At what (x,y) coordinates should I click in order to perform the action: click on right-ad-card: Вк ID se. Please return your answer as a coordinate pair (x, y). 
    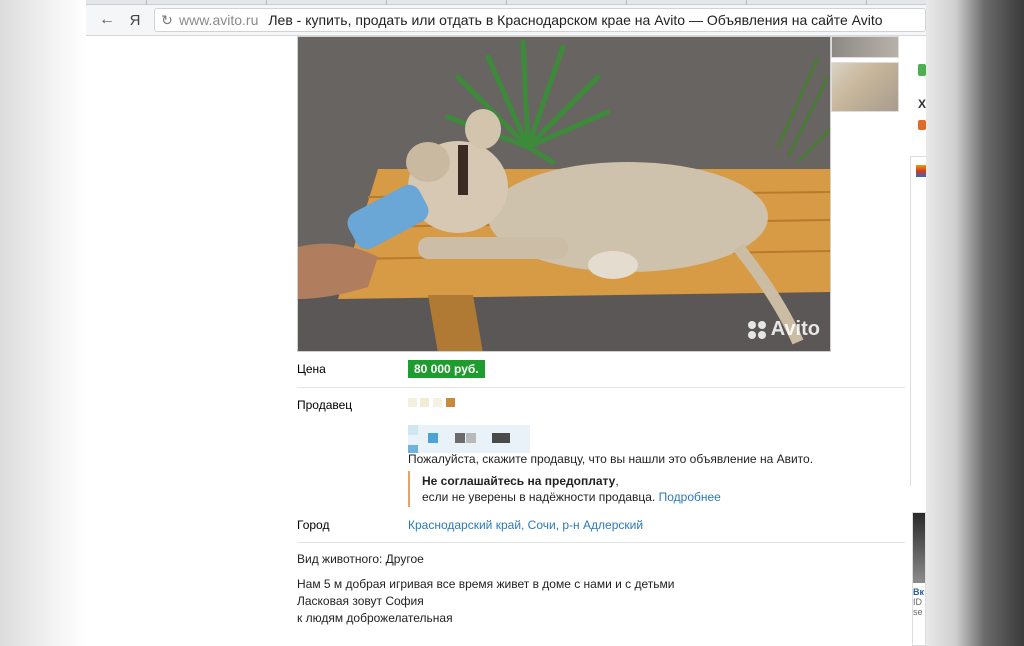
    Looking at the image, I should click on (919, 579).